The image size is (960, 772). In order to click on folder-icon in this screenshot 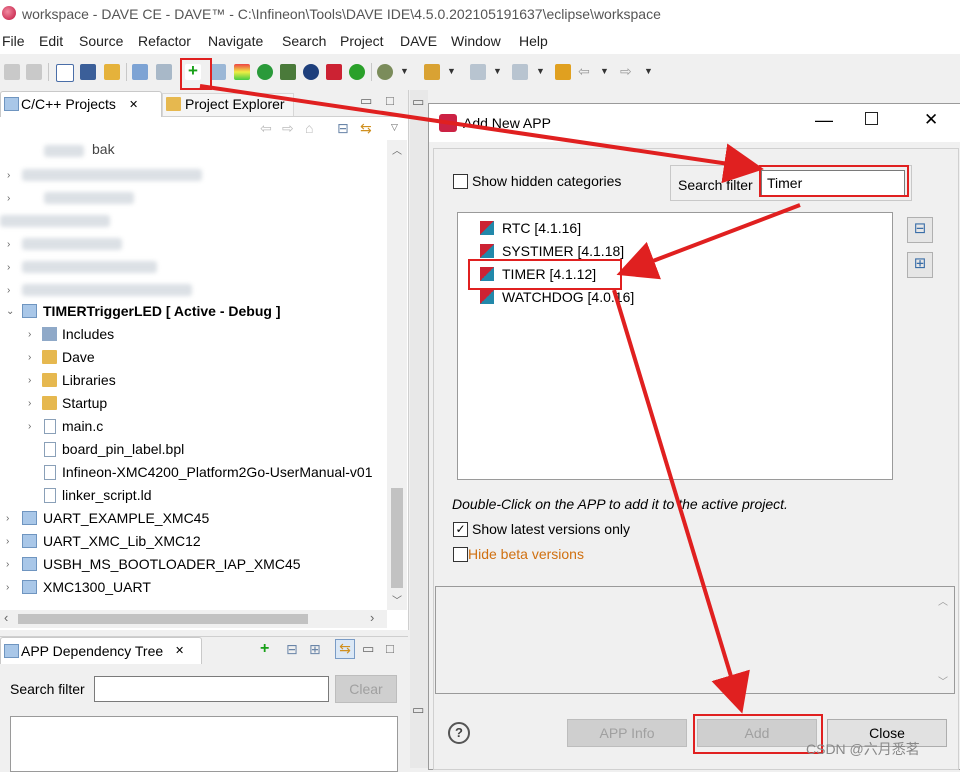, I will do `click(49, 380)`.